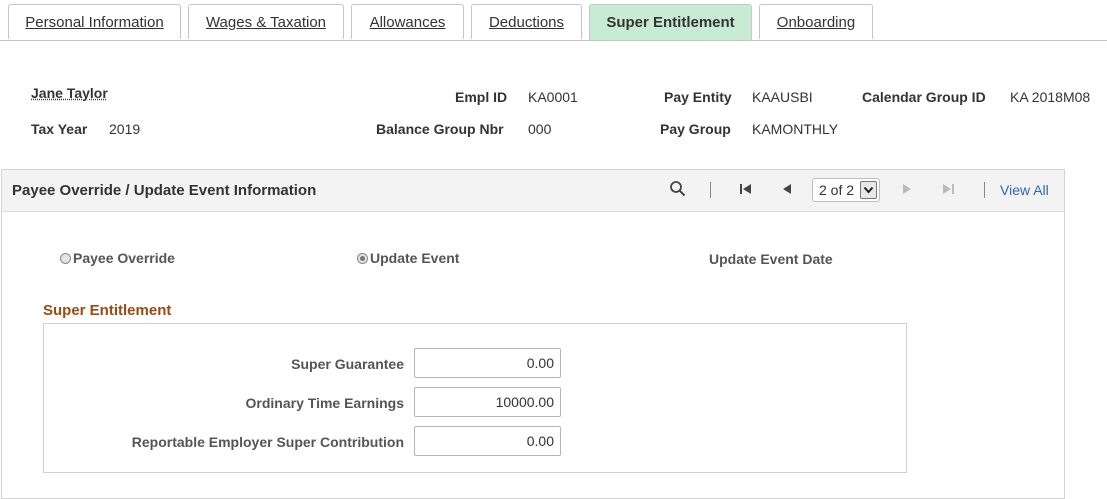 The width and height of the screenshot is (1107, 499). Describe the element at coordinates (948, 190) in the screenshot. I see `last-page-icon` at that location.